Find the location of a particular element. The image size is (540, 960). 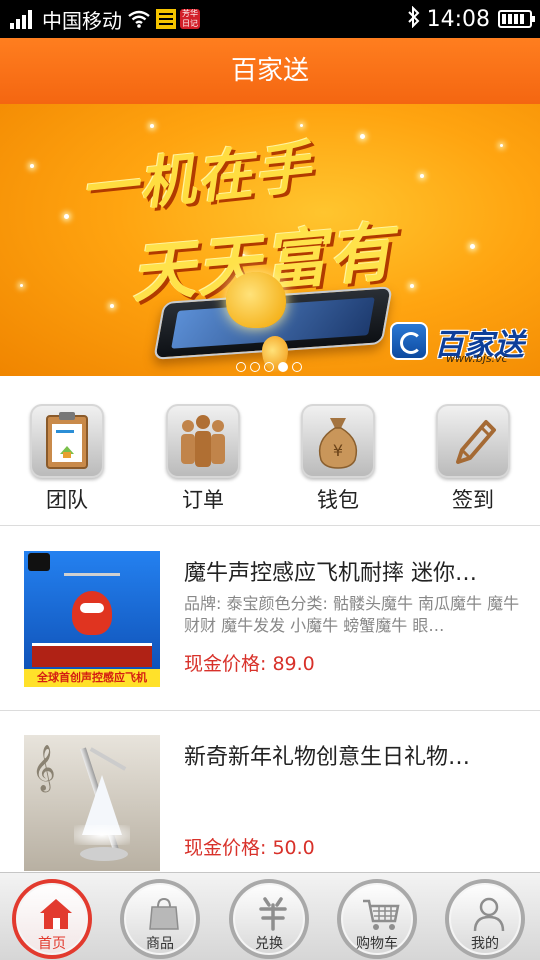

bluetooth-icon is located at coordinates (414, 19).